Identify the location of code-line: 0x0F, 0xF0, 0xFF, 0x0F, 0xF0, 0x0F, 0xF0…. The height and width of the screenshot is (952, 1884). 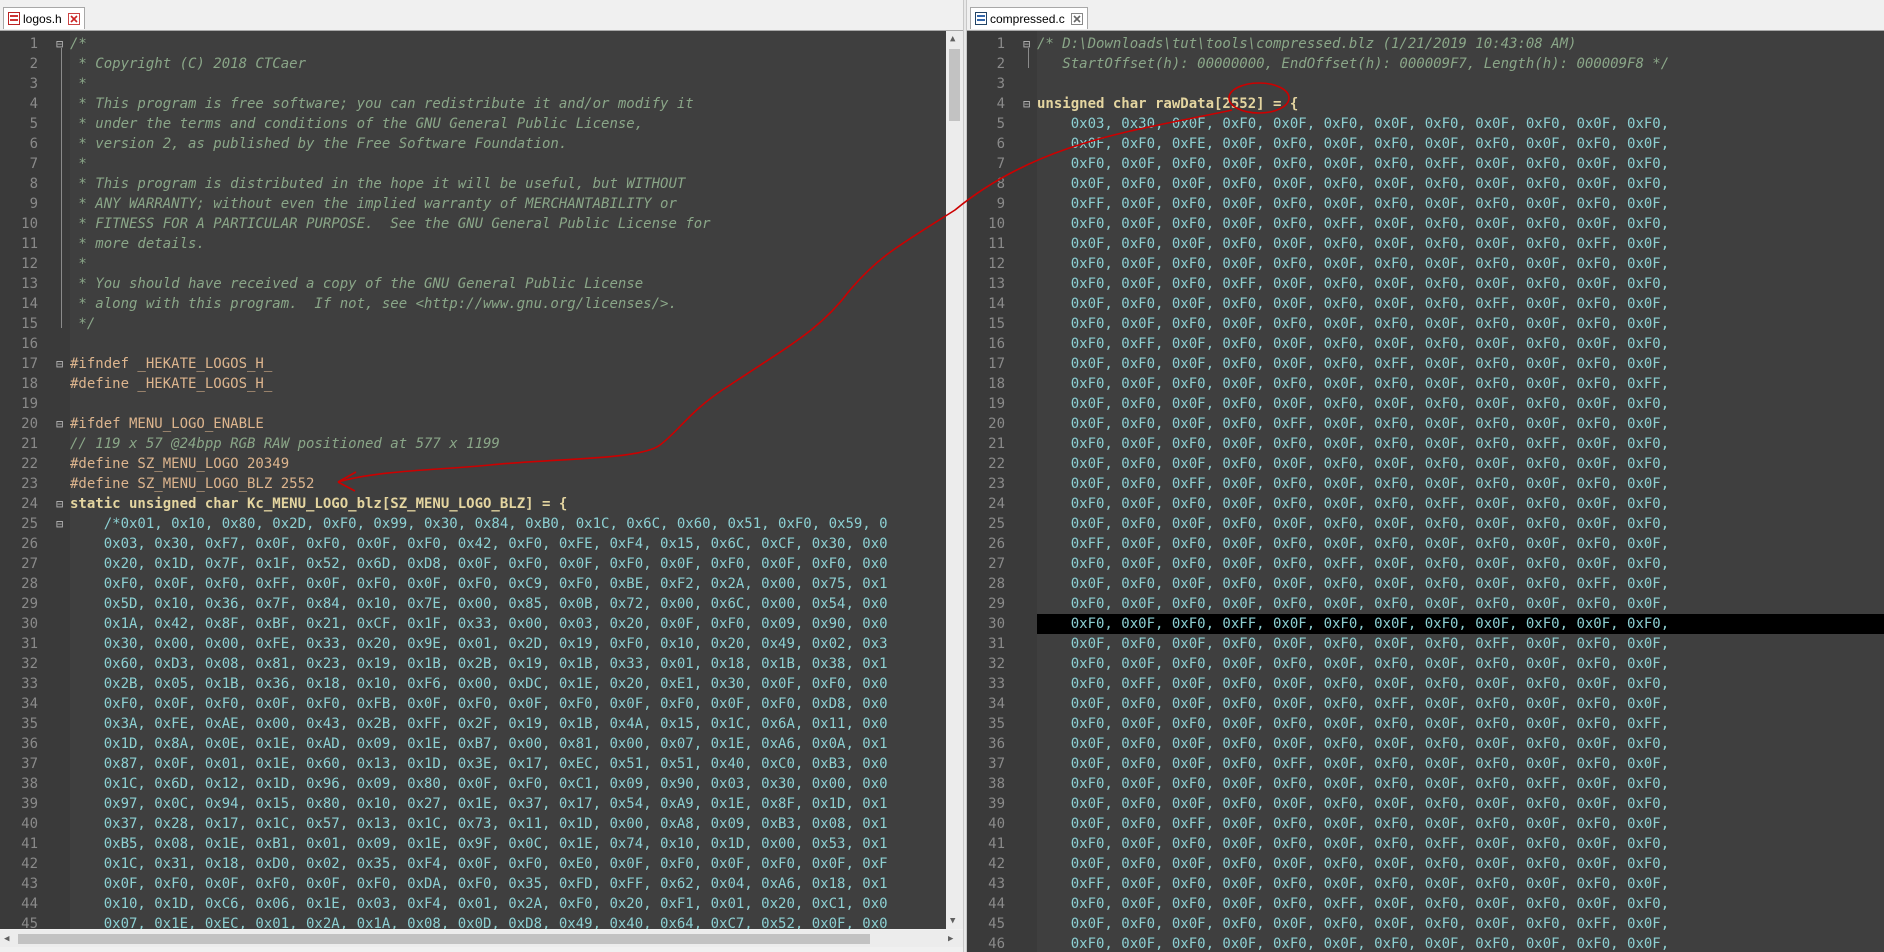
(1460, 484).